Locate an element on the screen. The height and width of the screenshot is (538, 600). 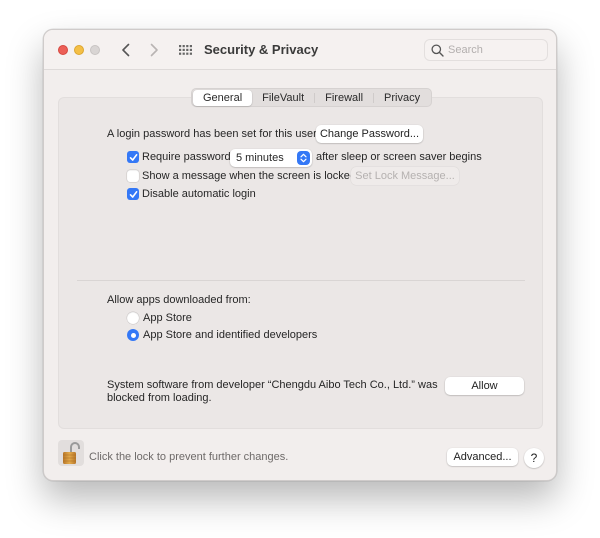
radio-app-store is located at coordinates (133, 318).